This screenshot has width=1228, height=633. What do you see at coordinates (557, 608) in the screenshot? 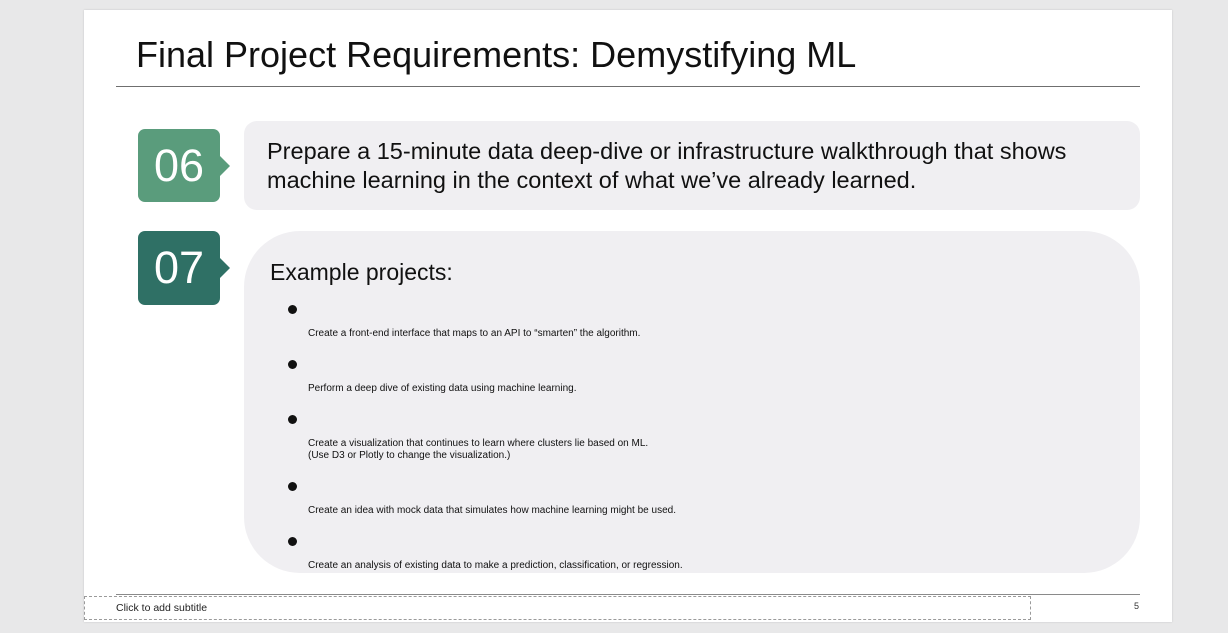
I see `subtitle-placeholder-box: Click to add subtitle` at bounding box center [557, 608].